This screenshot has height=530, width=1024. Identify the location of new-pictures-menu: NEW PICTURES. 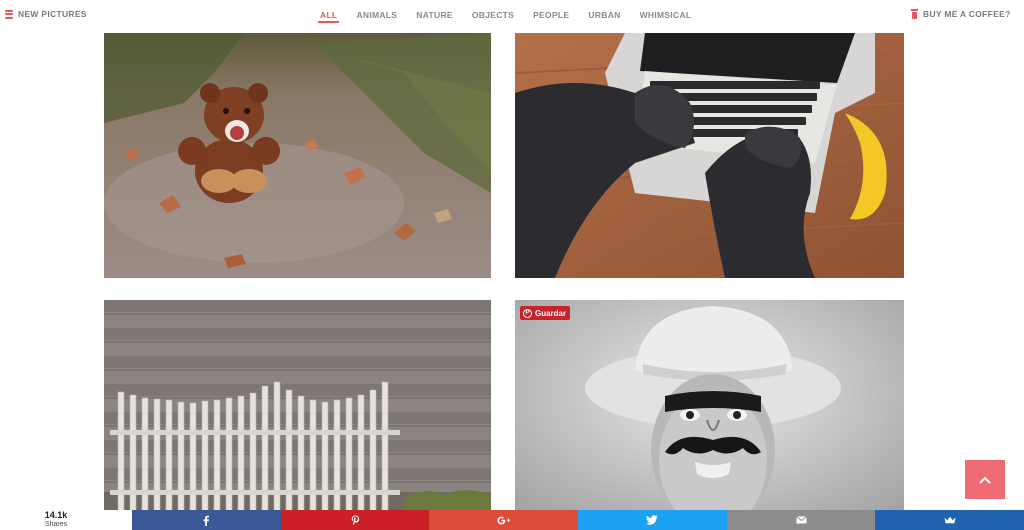
(46, 14).